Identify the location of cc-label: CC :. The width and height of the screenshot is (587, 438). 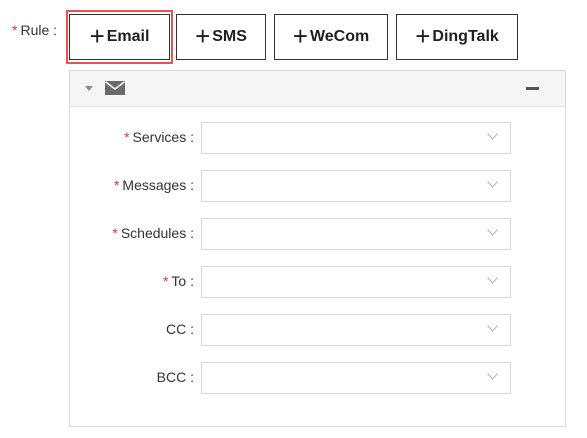
(178, 329).